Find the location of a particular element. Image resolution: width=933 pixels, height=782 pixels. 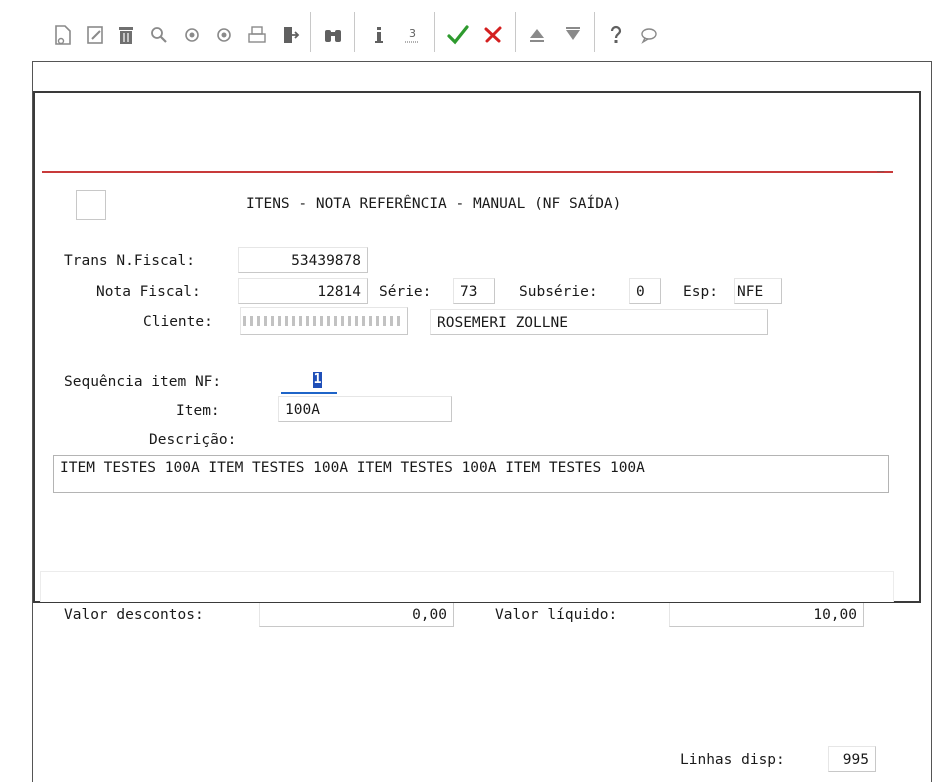

search-icon is located at coordinates (159, 35).